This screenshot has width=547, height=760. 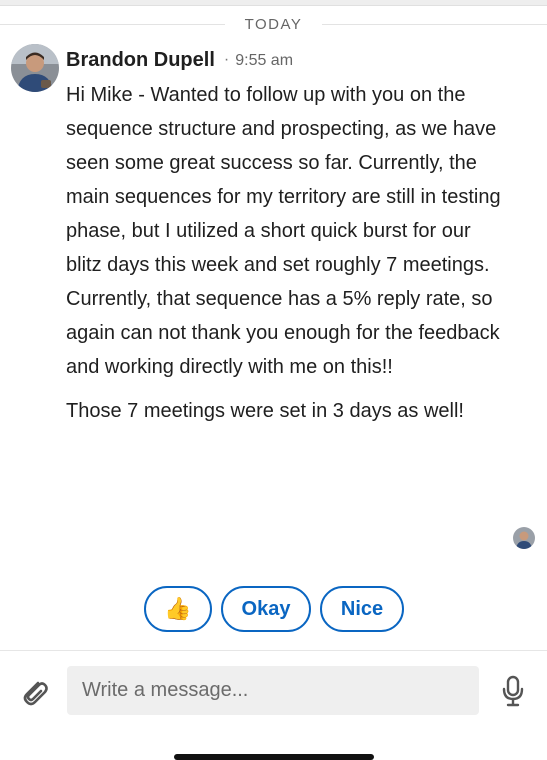 I want to click on read-receipt-avatar, so click(x=524, y=538).